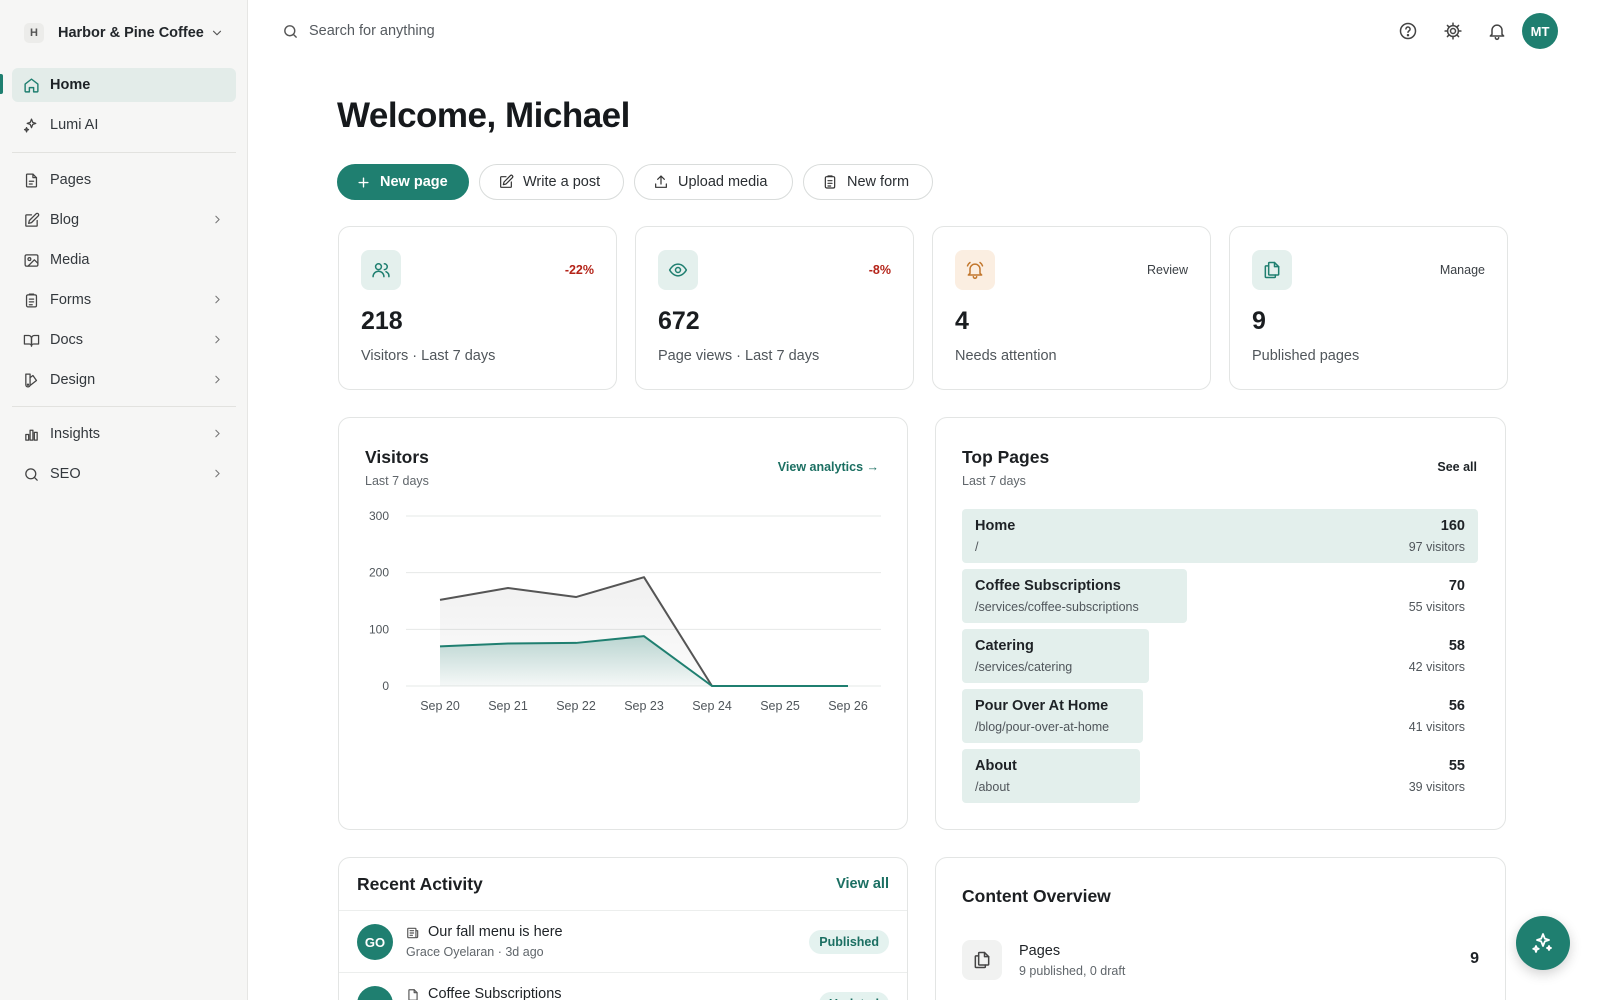 This screenshot has width=1600, height=1000. I want to click on y-tick-label: 0, so click(385, 686).